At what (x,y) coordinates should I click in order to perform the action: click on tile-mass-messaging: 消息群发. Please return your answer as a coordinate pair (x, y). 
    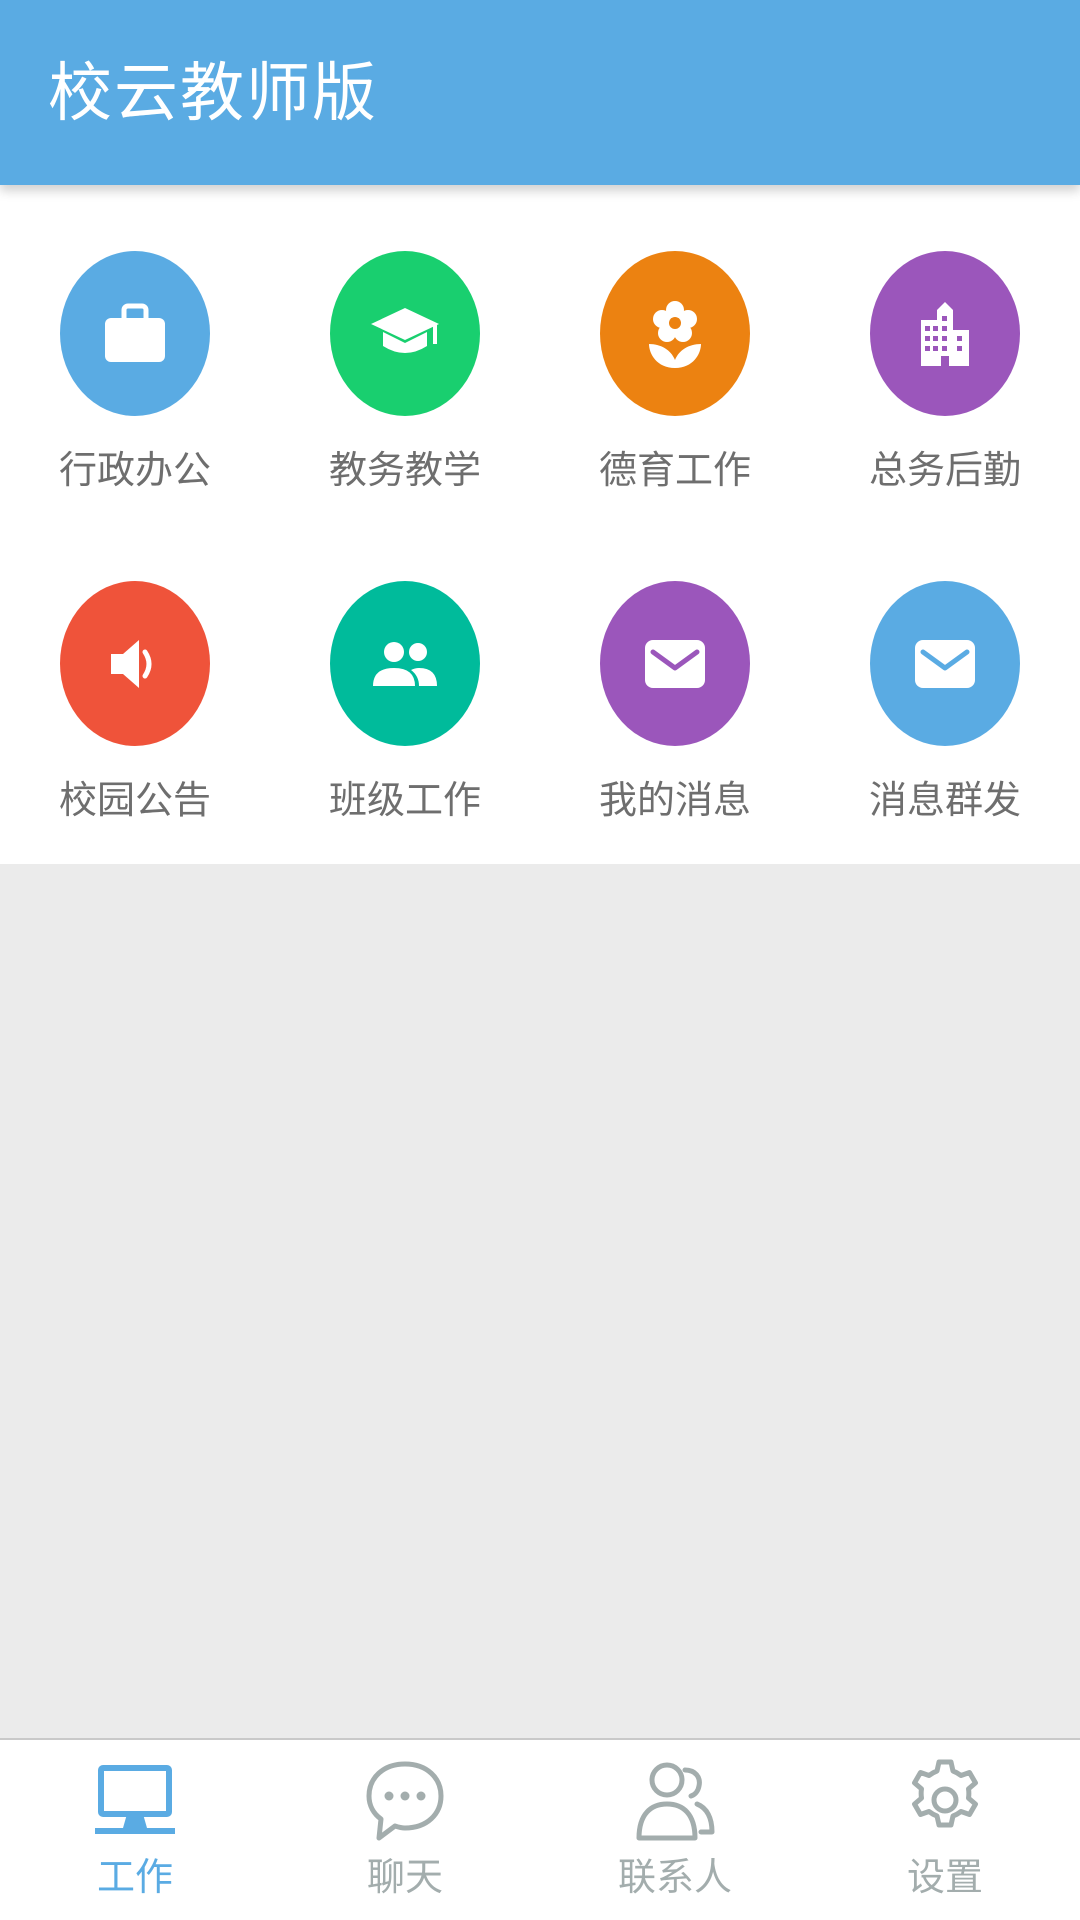
    Looking at the image, I should click on (945, 680).